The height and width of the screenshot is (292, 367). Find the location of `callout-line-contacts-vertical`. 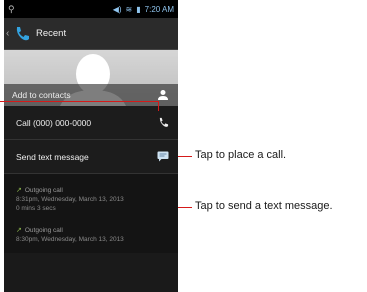

callout-line-contacts-vertical is located at coordinates (158, 106).